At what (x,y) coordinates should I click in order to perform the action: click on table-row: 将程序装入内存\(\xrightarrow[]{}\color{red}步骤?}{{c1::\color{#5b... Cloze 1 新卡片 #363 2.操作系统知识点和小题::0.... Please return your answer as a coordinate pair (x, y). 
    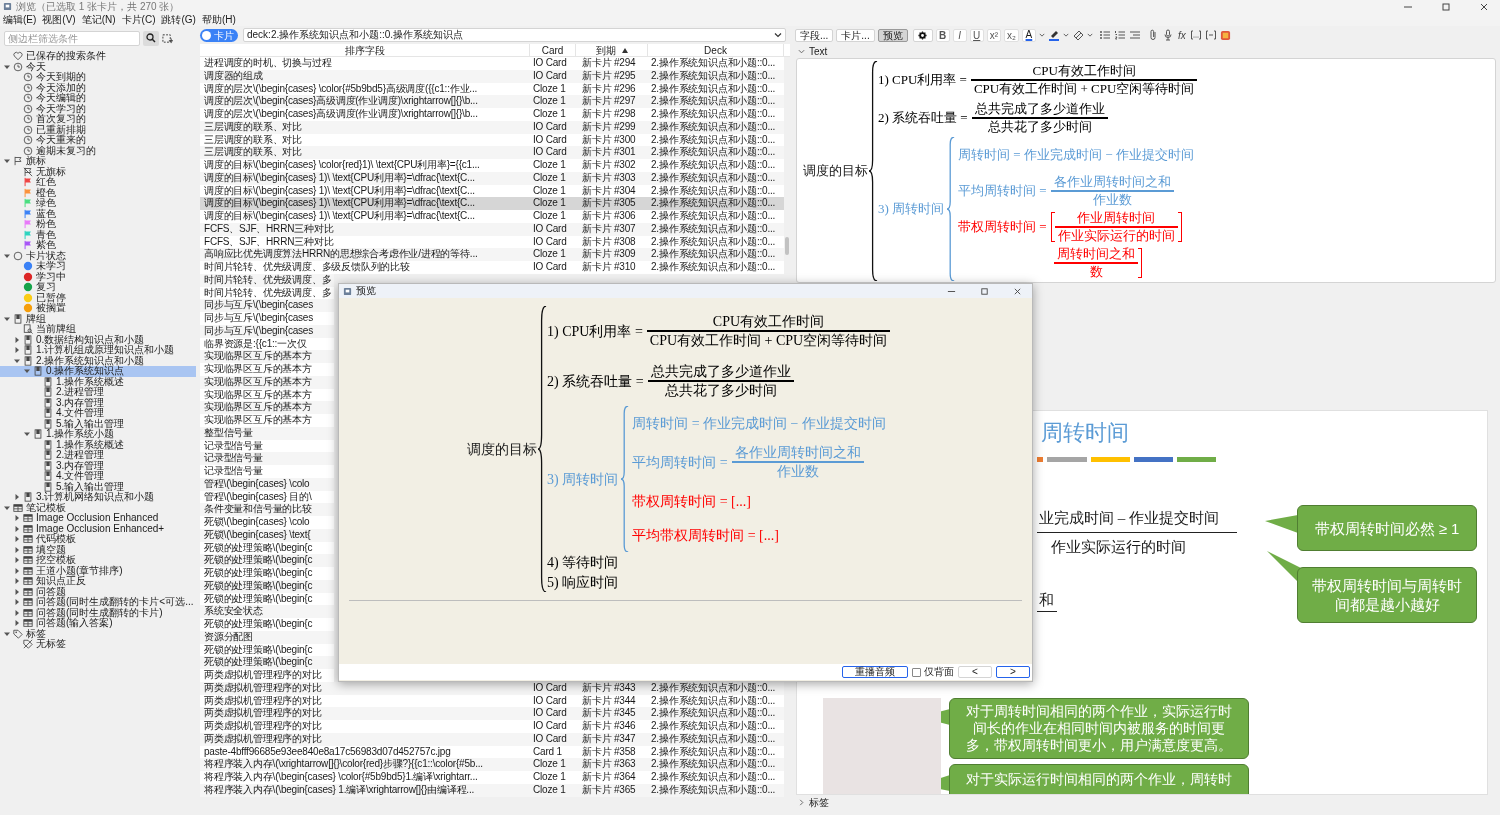
    Looking at the image, I should click on (492, 764).